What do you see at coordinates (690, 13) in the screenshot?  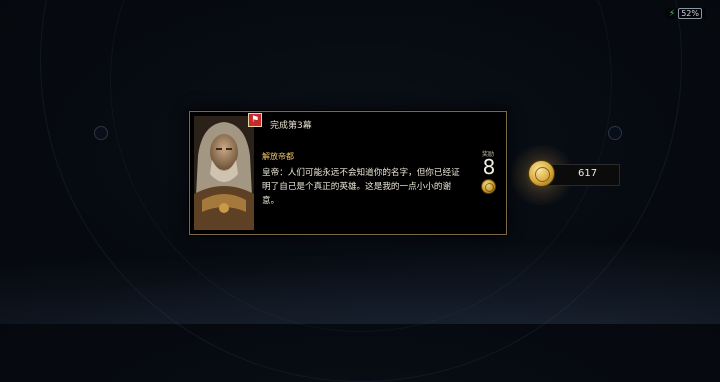 I see `battery-percent: 52%` at bounding box center [690, 13].